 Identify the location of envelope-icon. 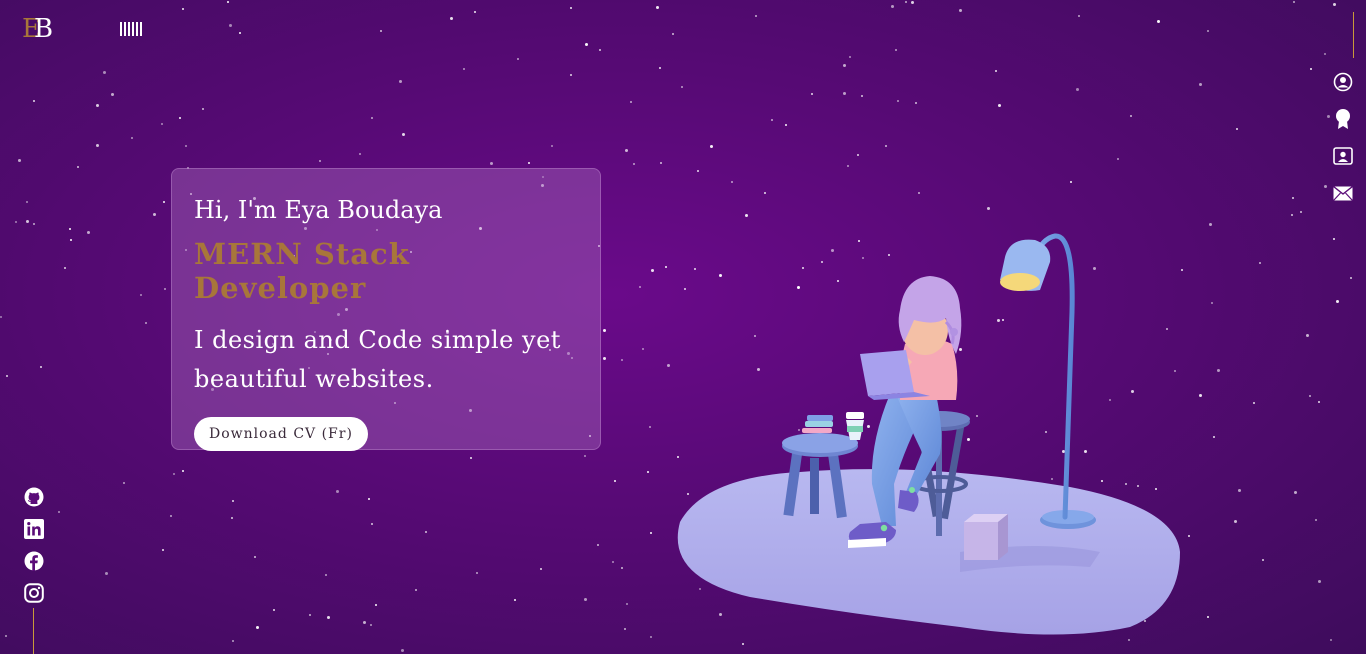
(1343, 193).